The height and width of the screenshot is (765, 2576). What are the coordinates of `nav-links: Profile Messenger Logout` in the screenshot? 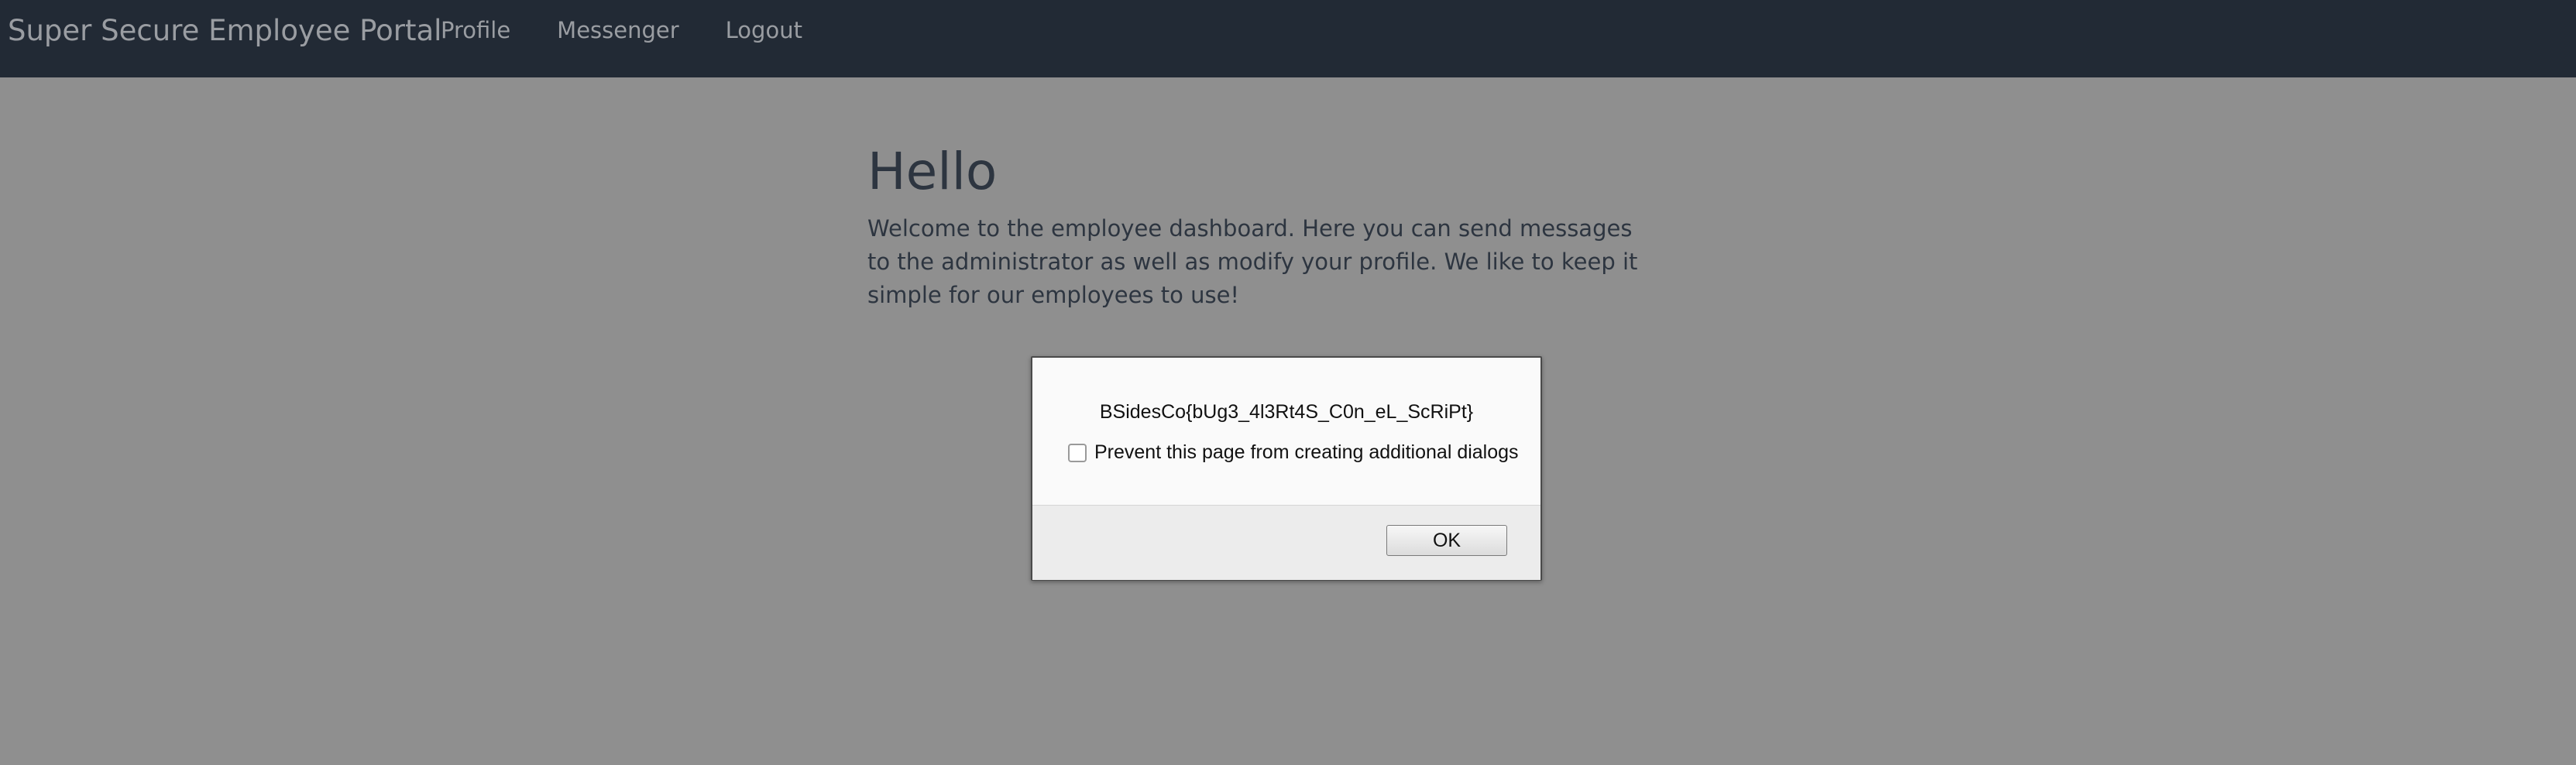 It's located at (645, 30).